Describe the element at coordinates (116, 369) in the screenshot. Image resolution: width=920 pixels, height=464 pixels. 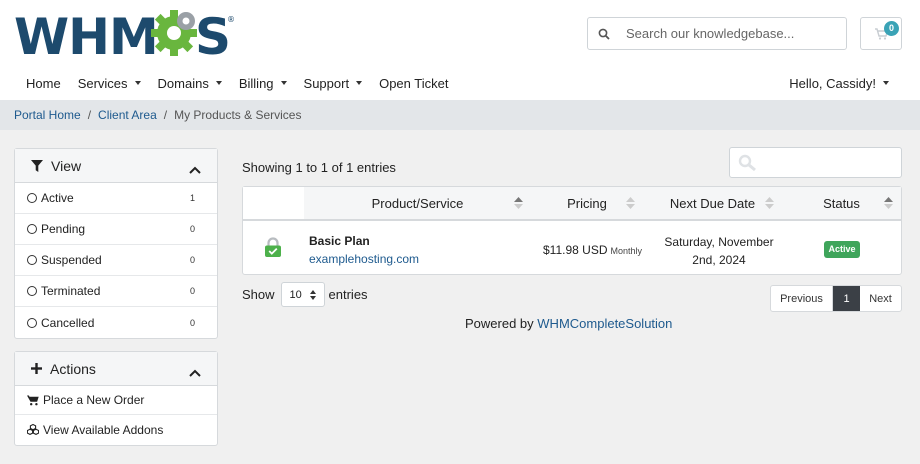
I see `actions-panel-header: Actions` at that location.